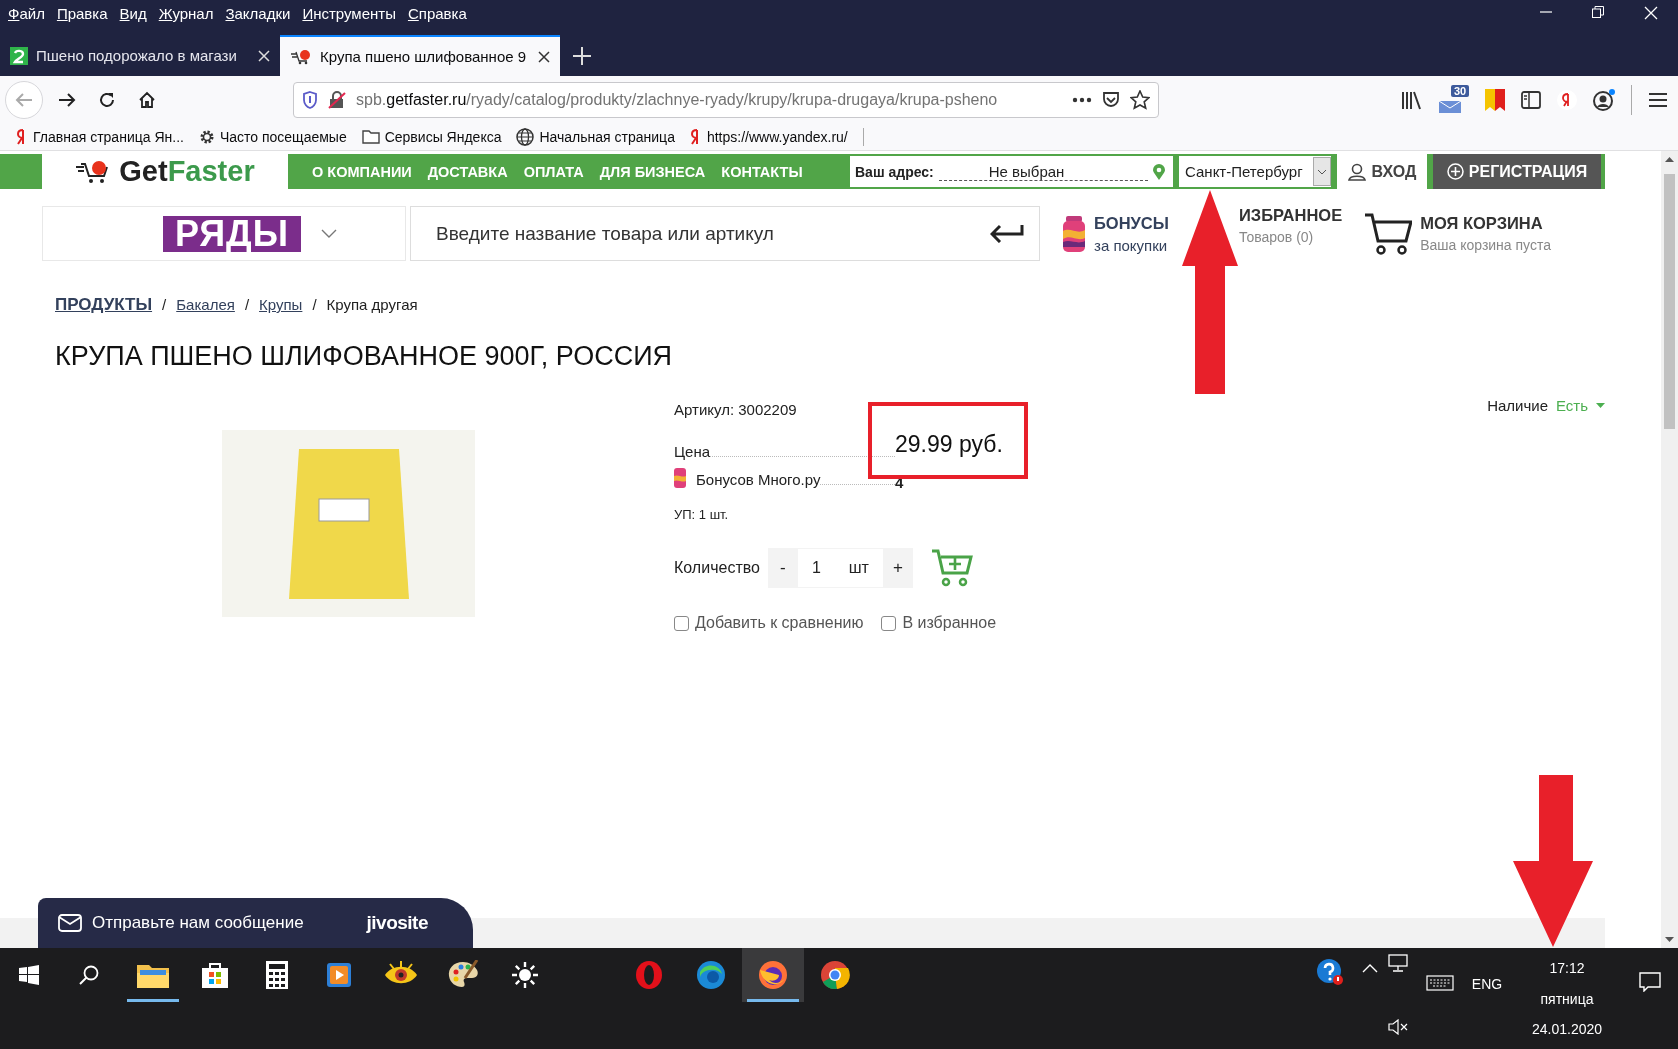  I want to click on edge-icon, so click(711, 975).